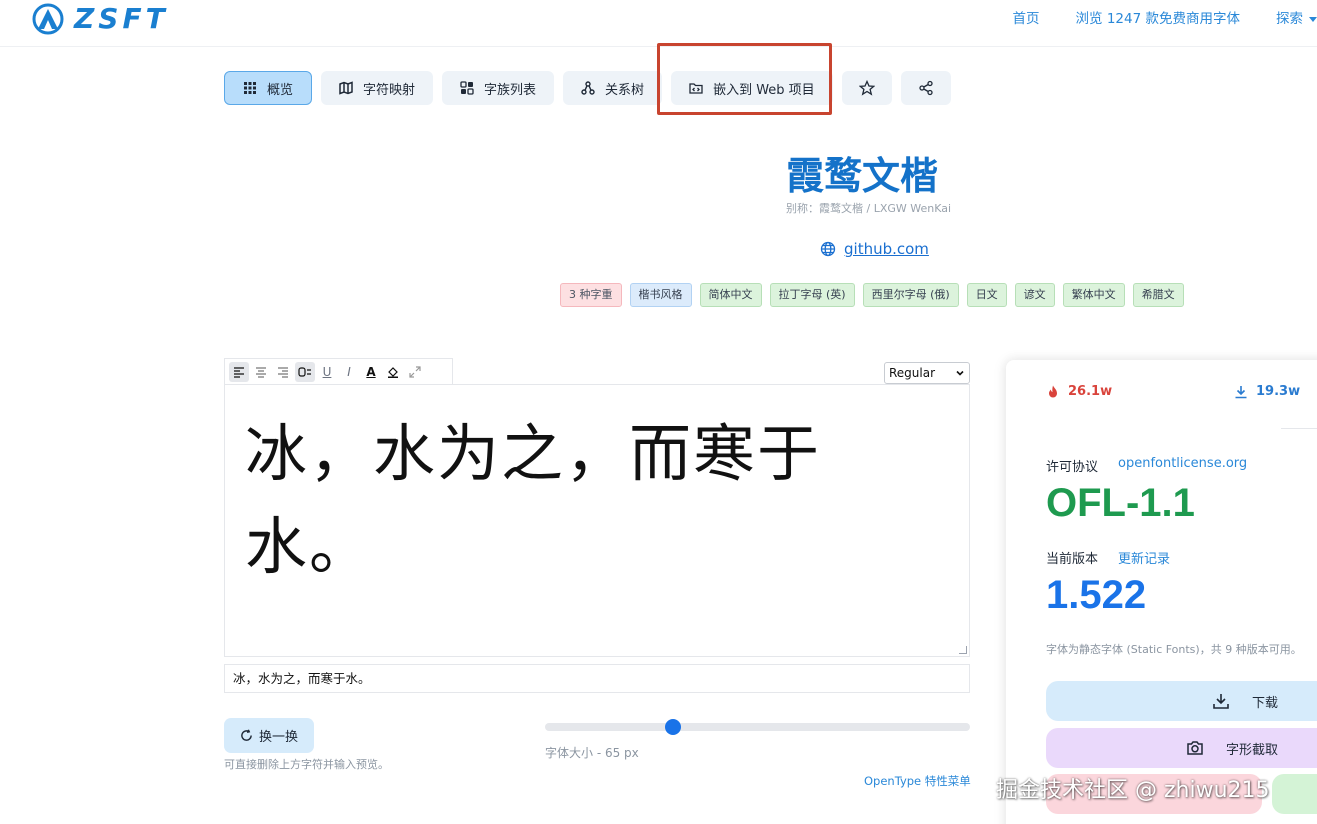 This screenshot has height=824, width=1317. I want to click on tag-language: 简体中文, so click(730, 295).